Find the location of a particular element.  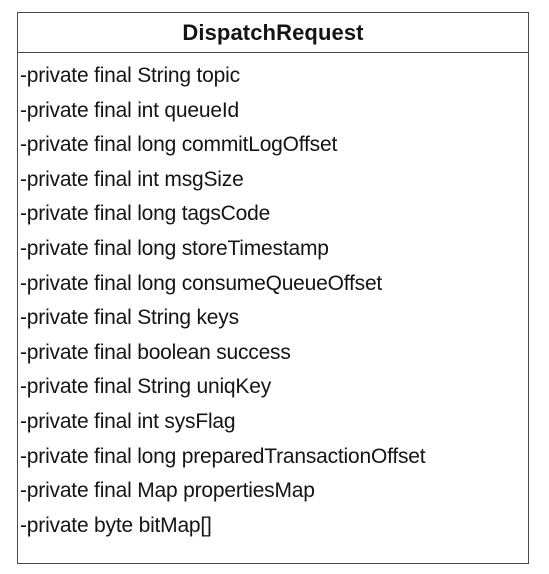

attribute-row: -private final int queueId is located at coordinates (129, 110).